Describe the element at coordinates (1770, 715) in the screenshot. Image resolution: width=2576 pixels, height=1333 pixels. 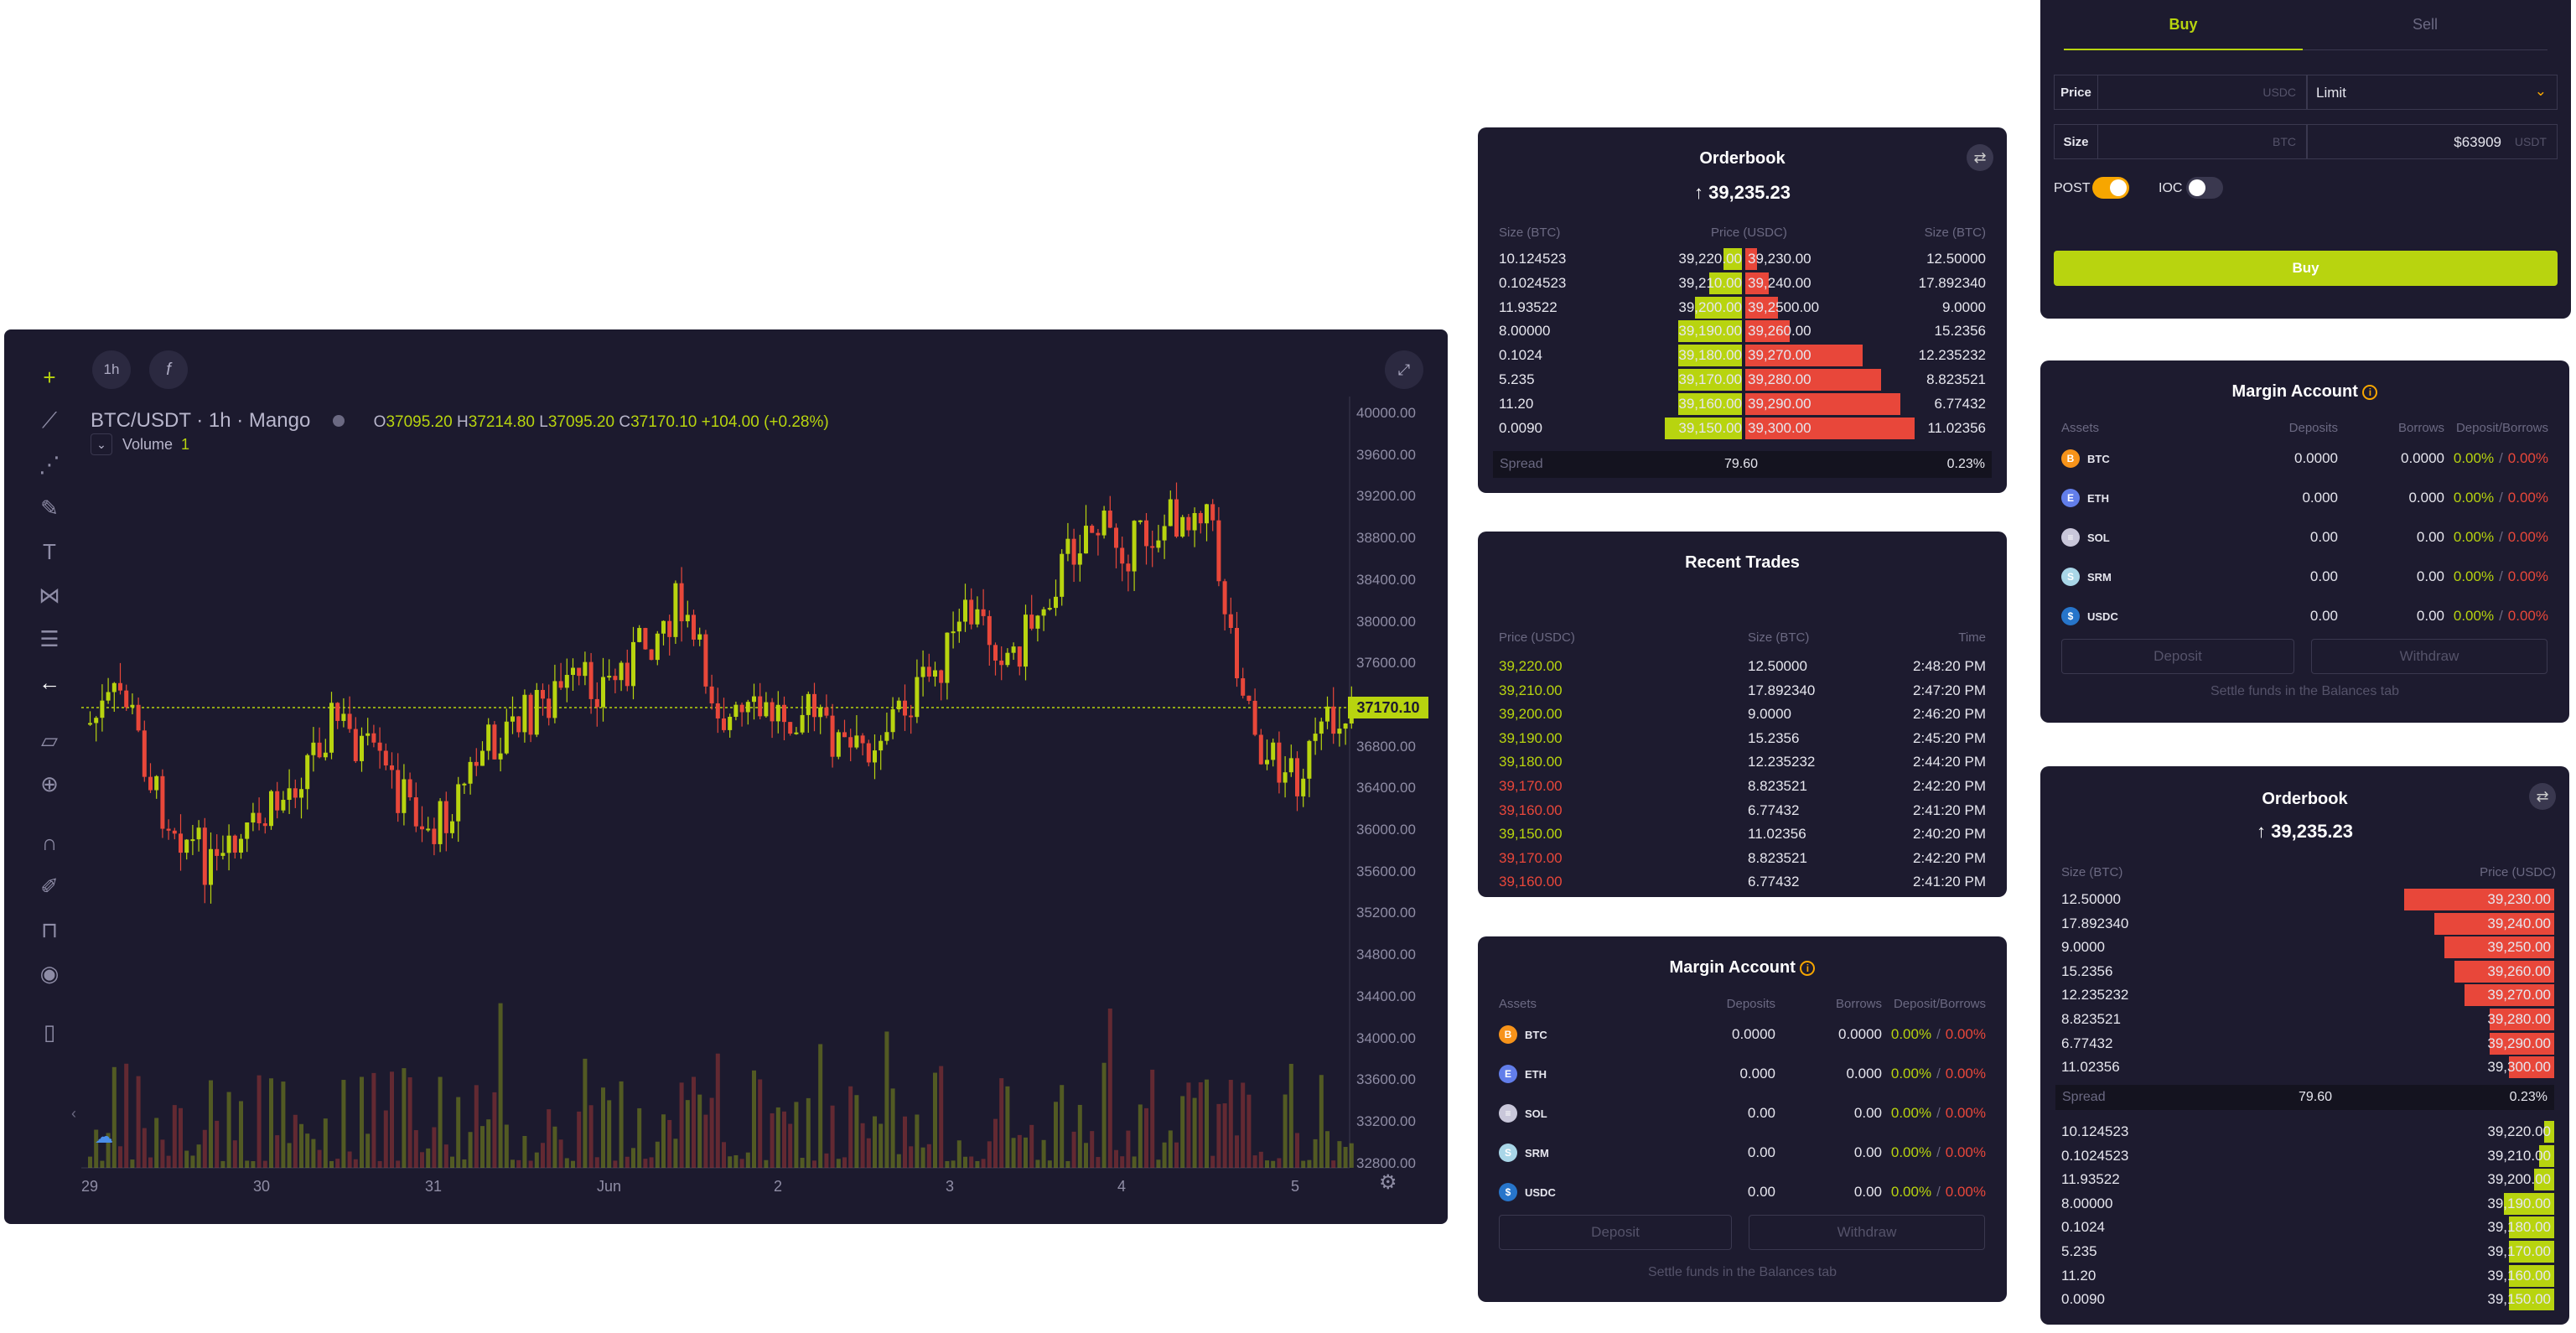
I see `trade-size: 9.0000` at that location.